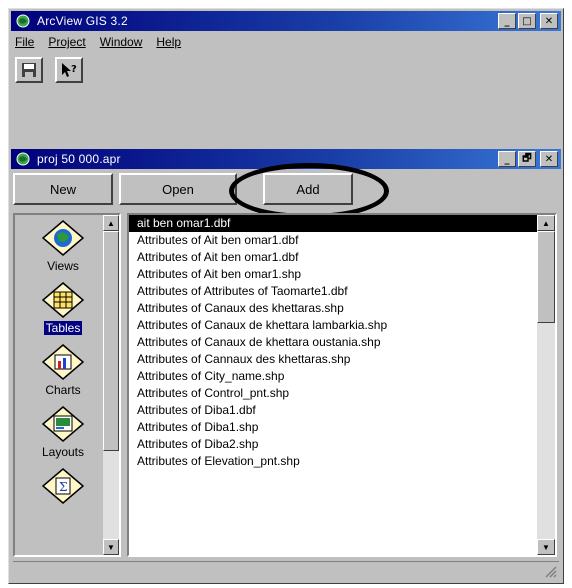  I want to click on menu-window: Window, so click(121, 42).